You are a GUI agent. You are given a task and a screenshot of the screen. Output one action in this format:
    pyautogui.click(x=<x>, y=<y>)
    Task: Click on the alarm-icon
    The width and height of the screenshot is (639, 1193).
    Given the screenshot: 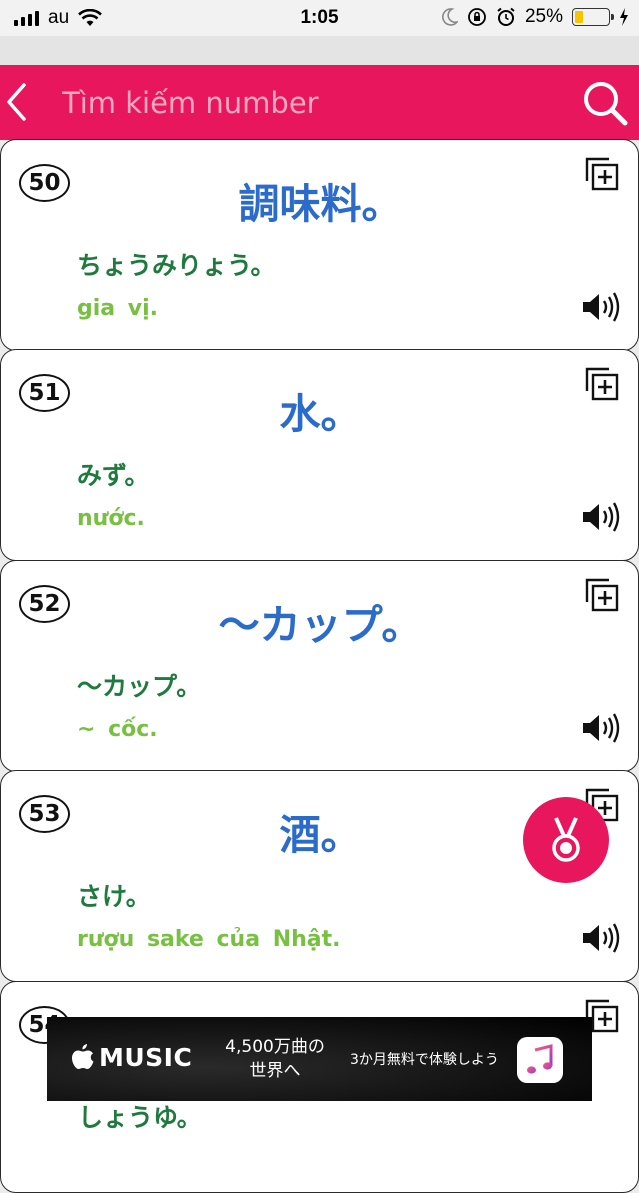 What is the action you would take?
    pyautogui.click(x=506, y=16)
    